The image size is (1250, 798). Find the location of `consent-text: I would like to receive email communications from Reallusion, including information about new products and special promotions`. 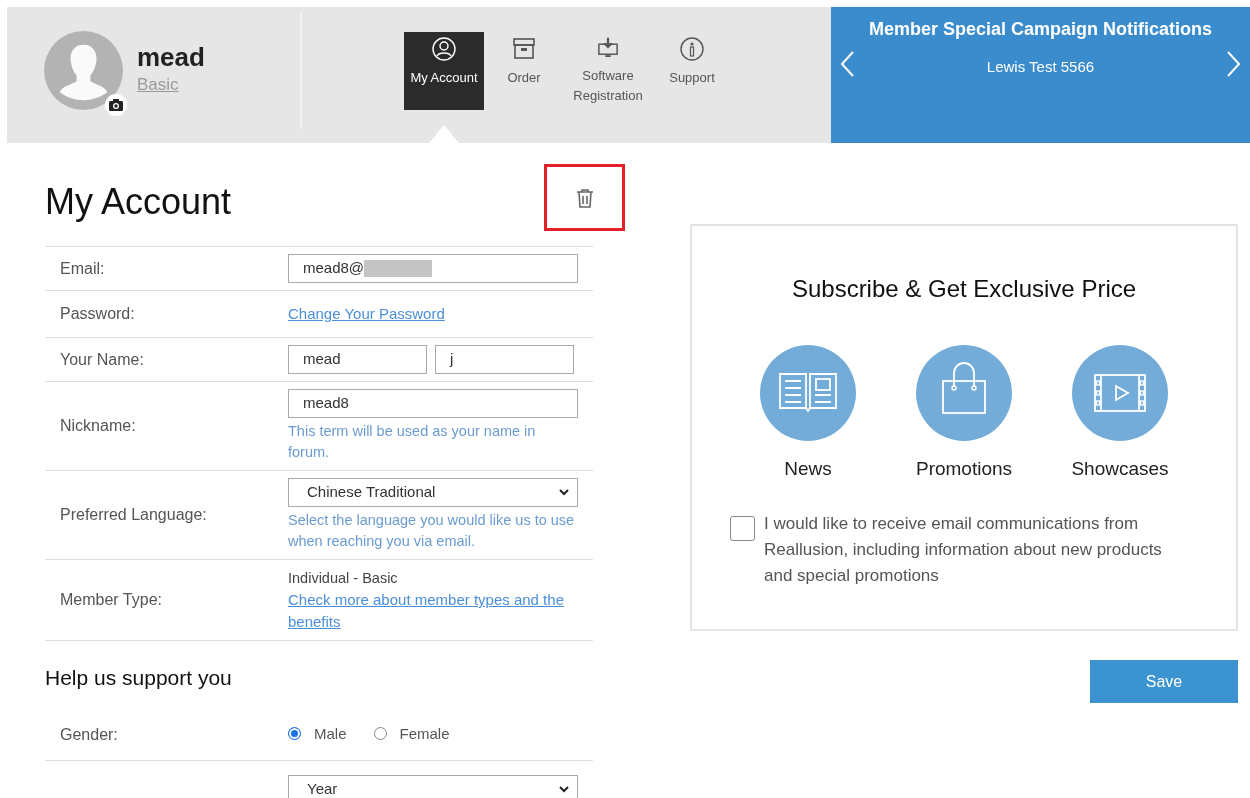

consent-text: I would like to receive email communications from Reallusion, including information about new products and special promotions is located at coordinates (963, 549).